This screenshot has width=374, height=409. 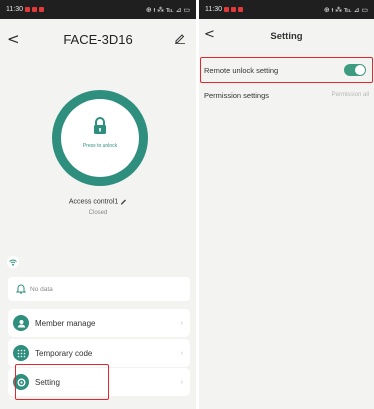 What do you see at coordinates (93, 202) in the screenshot?
I see `device-name: Access control1` at bounding box center [93, 202].